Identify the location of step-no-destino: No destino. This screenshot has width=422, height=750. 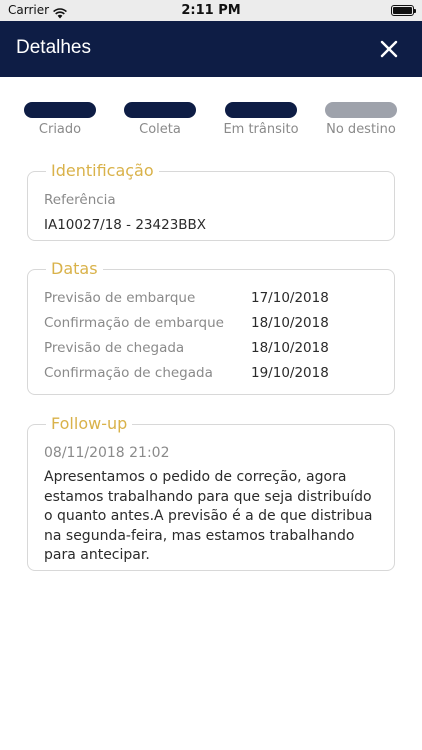
(361, 118).